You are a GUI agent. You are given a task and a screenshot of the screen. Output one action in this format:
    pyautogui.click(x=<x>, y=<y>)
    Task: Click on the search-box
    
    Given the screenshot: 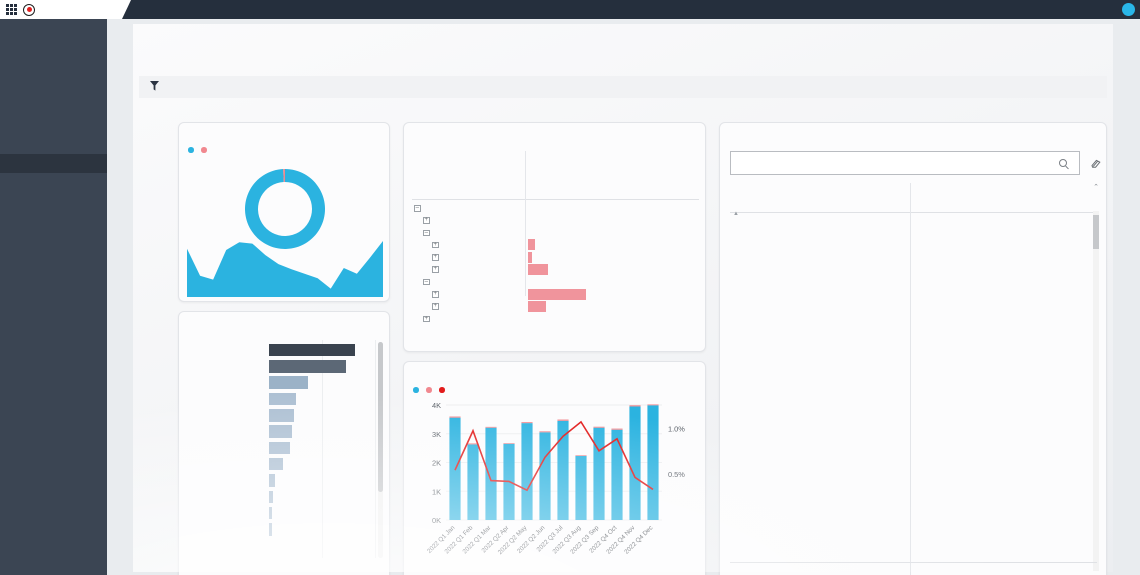 What is the action you would take?
    pyautogui.click(x=905, y=163)
    